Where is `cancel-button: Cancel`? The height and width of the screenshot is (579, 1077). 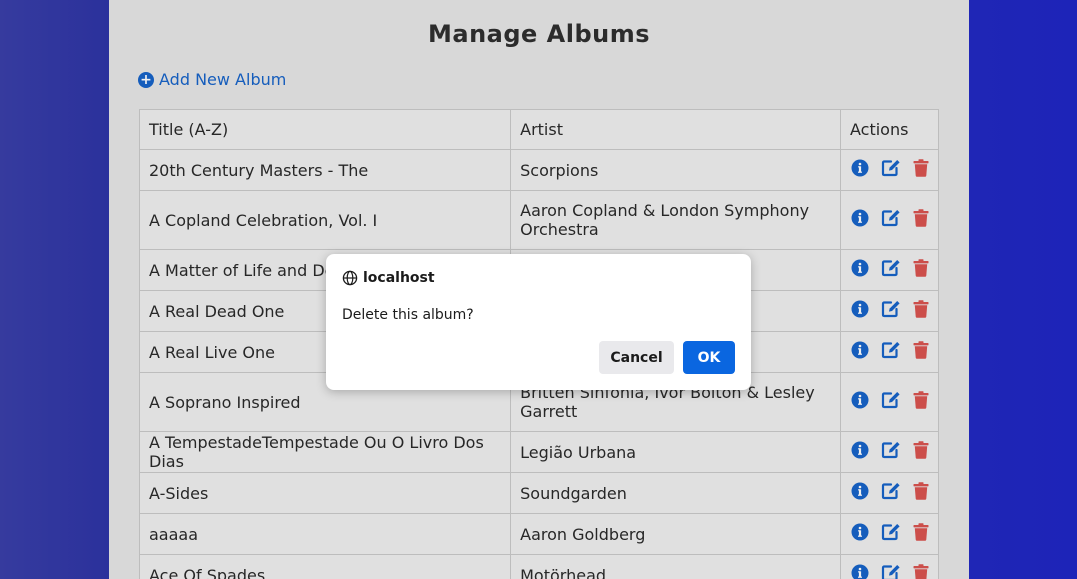 cancel-button: Cancel is located at coordinates (636, 357).